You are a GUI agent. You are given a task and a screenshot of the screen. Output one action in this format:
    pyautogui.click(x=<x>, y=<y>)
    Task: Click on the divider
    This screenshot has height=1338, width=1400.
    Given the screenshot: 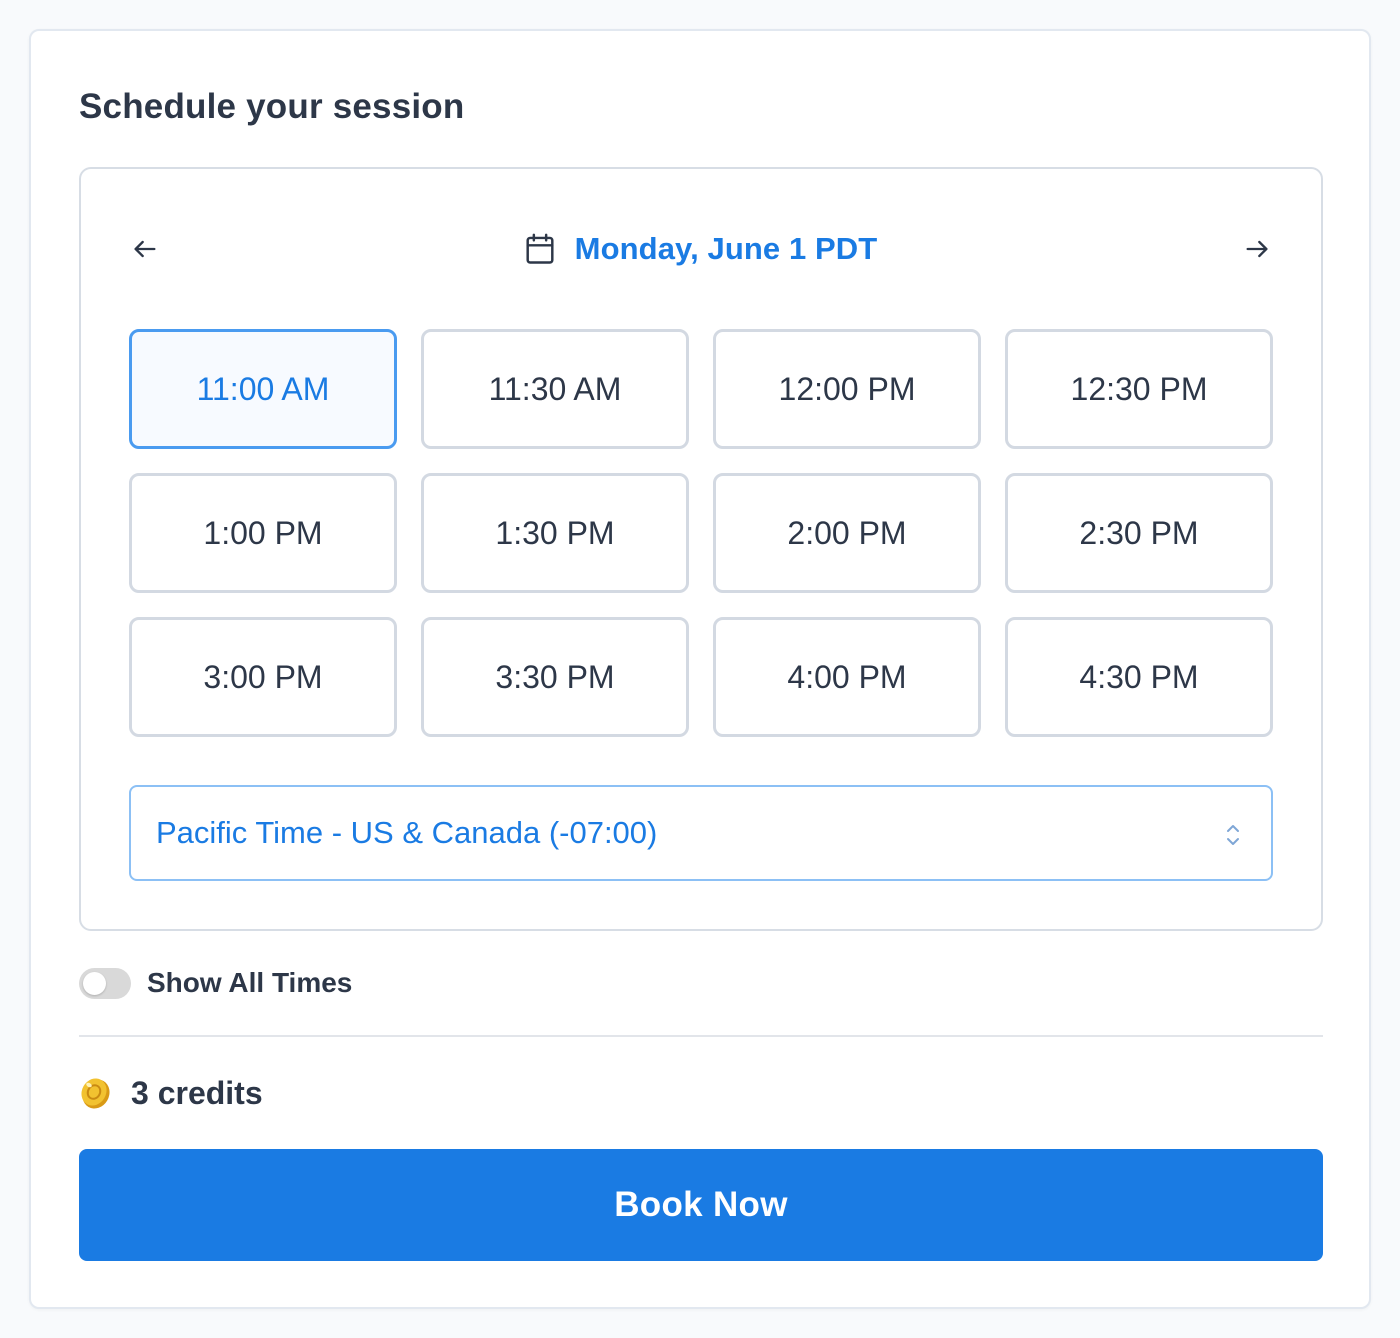 What is the action you would take?
    pyautogui.click(x=701, y=1036)
    